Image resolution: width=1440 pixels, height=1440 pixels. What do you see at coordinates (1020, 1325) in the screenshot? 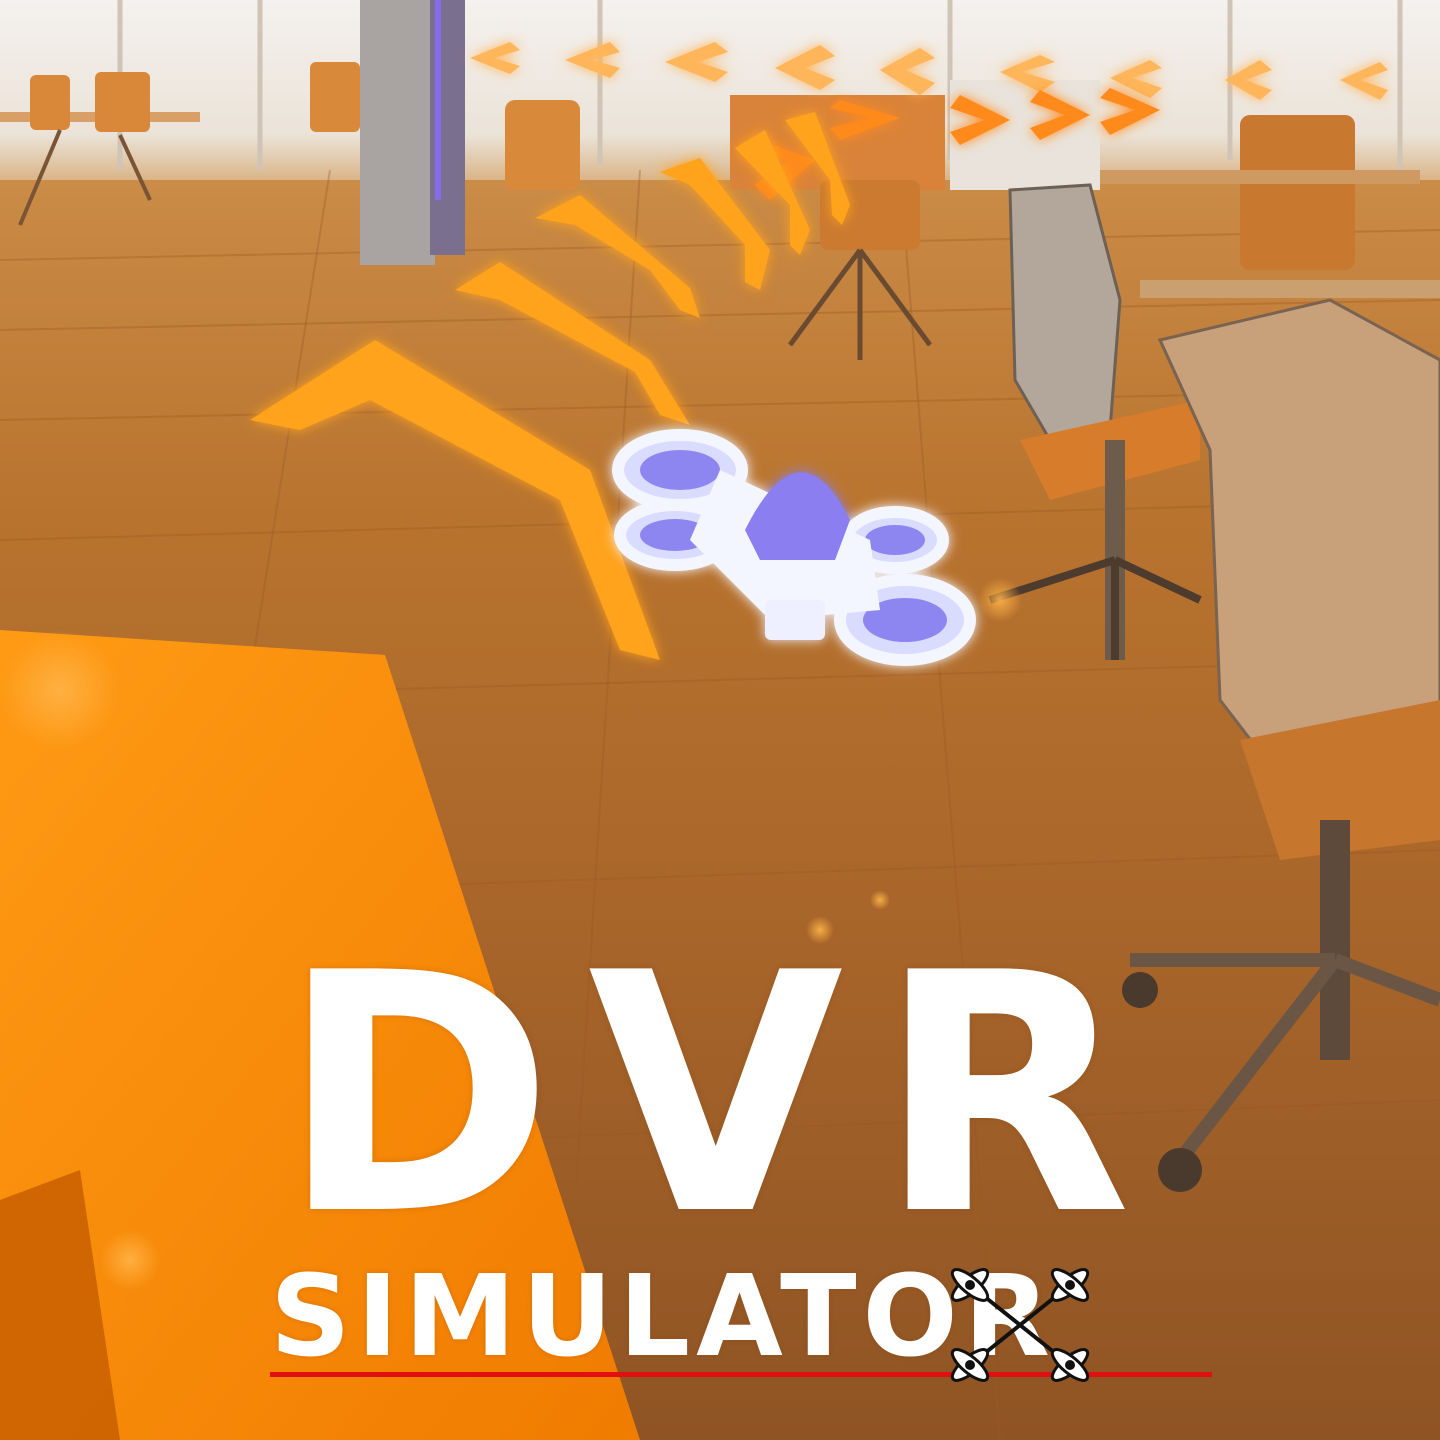
I see `quadcopter-icon` at bounding box center [1020, 1325].